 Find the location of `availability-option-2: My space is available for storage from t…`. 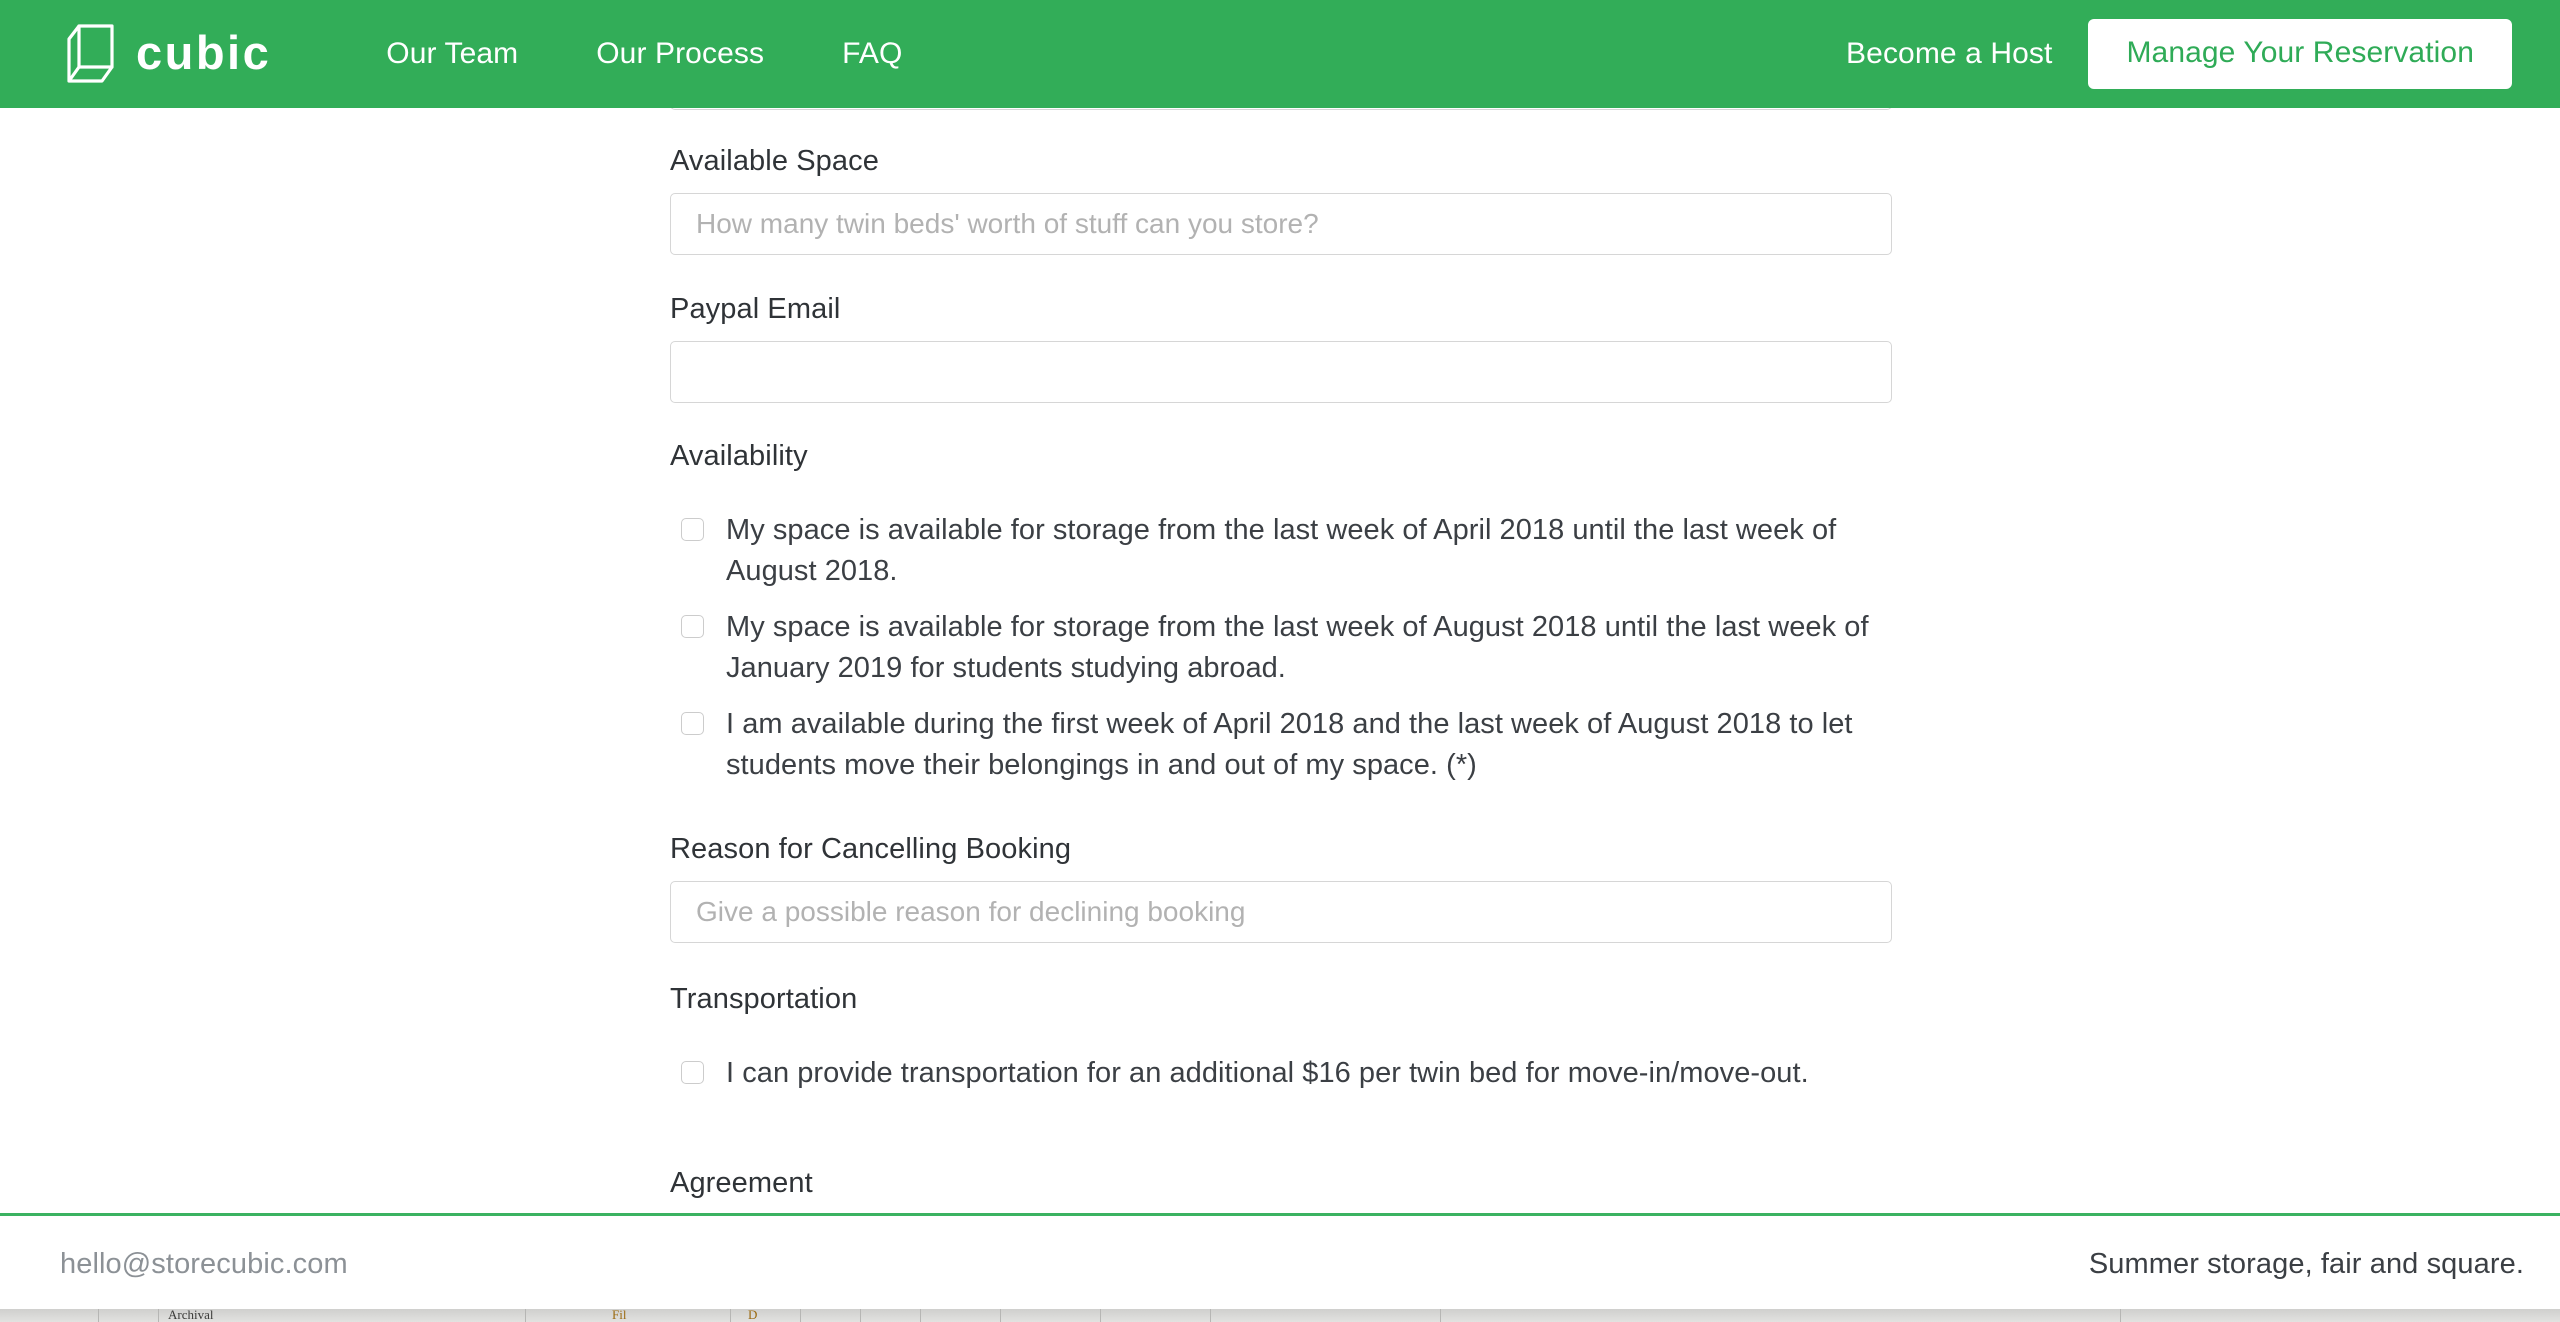

availability-option-2: My space is available for storage from t… is located at coordinates (1282, 648).